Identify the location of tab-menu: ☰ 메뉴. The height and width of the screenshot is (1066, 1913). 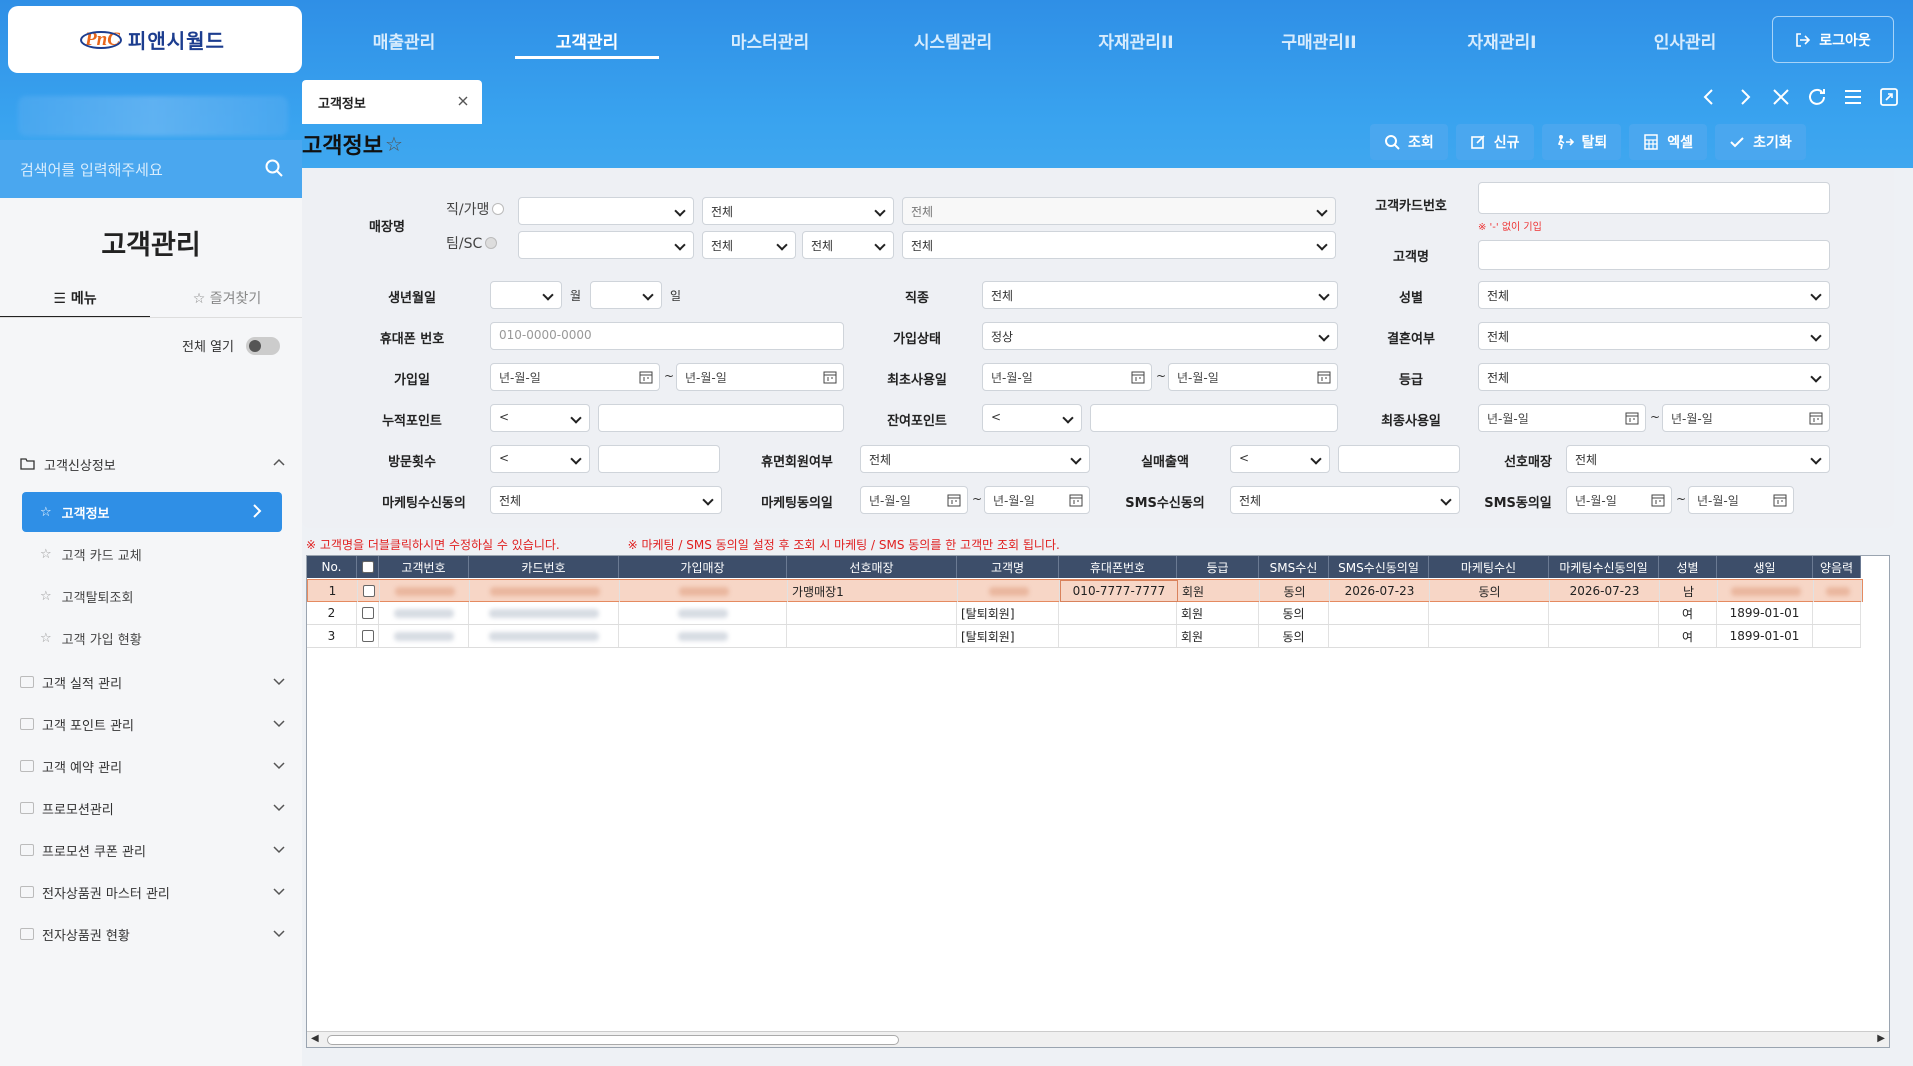
(75, 303).